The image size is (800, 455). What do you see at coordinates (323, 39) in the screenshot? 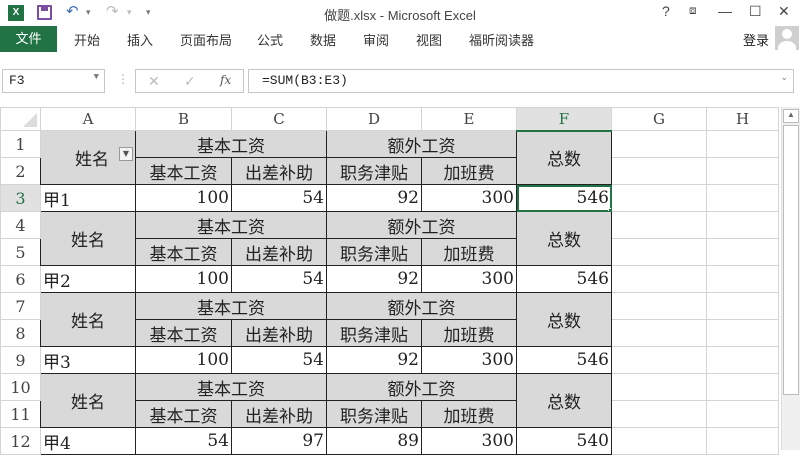
I see `tab-data: 数据` at bounding box center [323, 39].